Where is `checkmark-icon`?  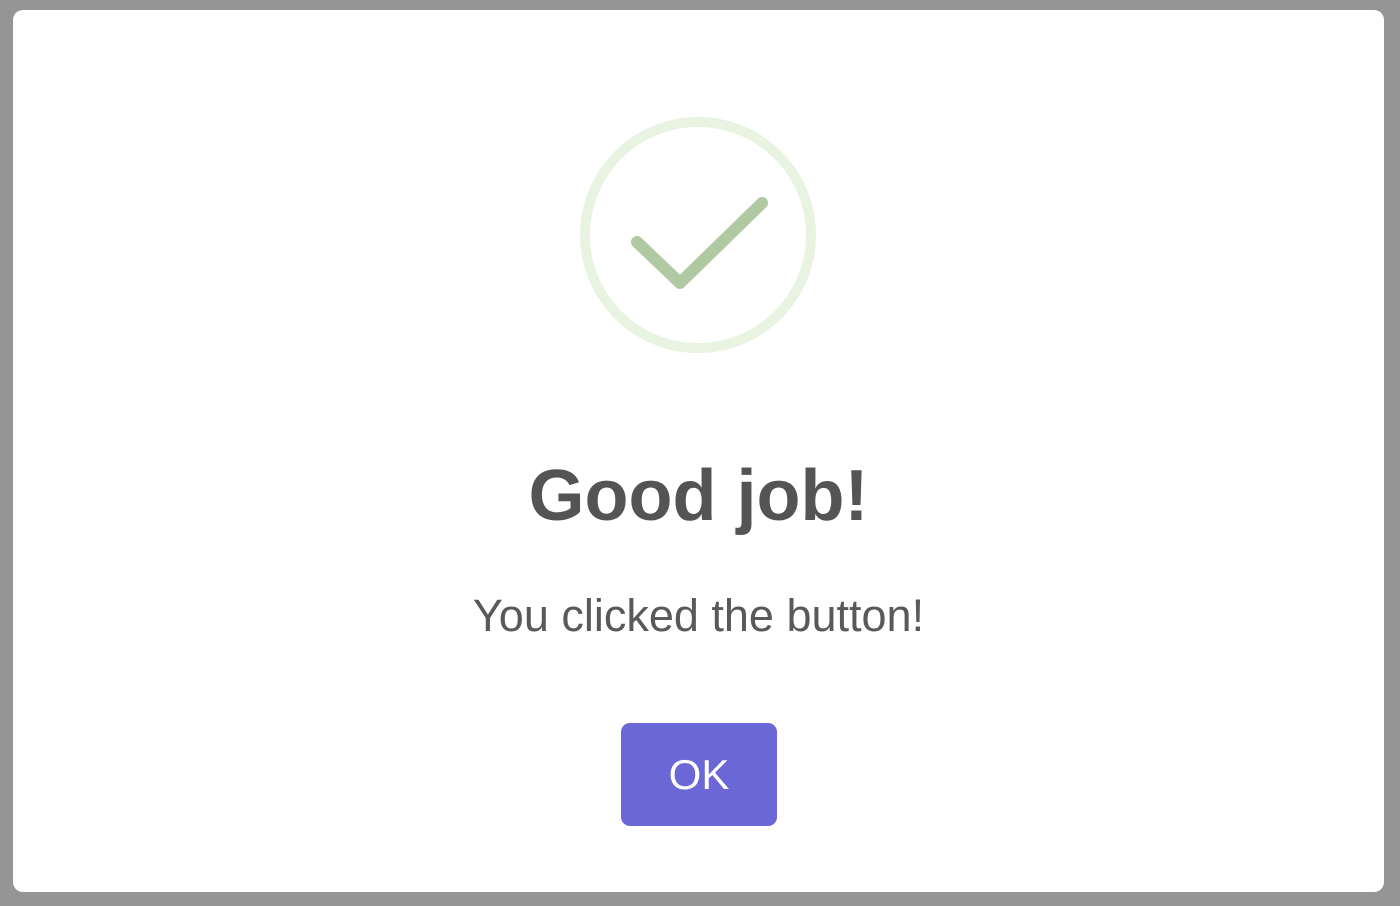 checkmark-icon is located at coordinates (699, 243).